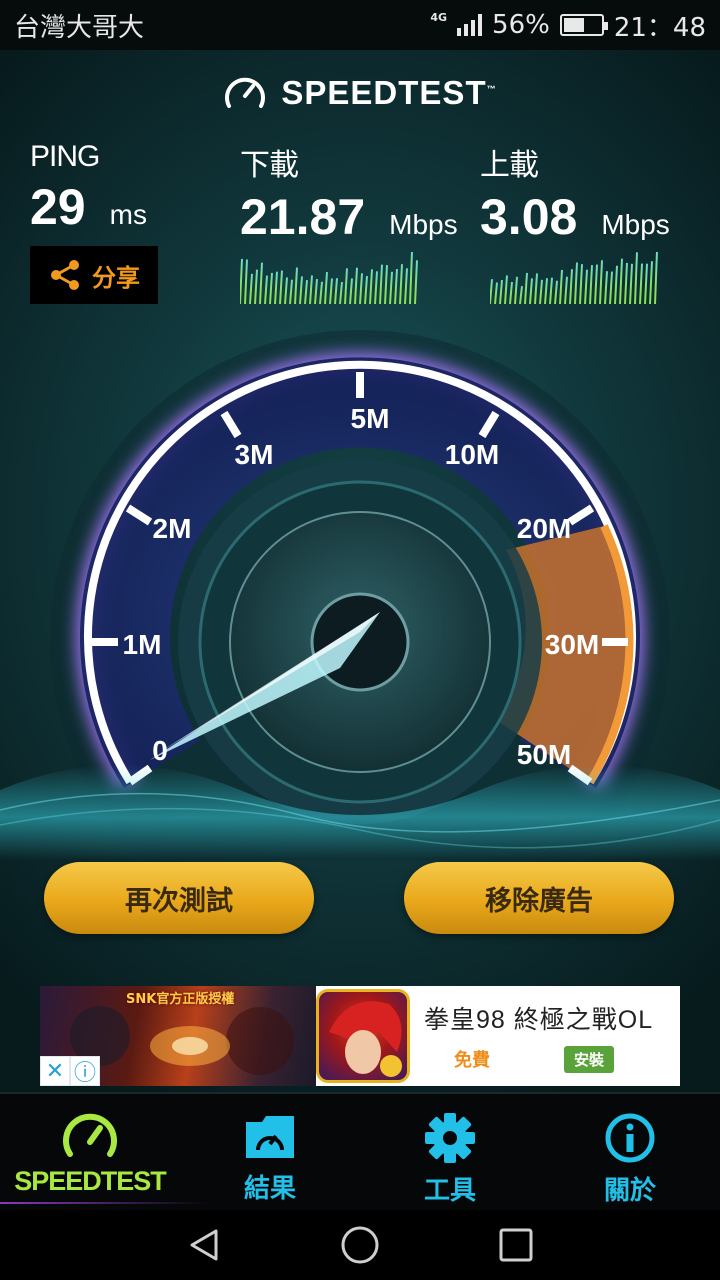  What do you see at coordinates (142, 644) in the screenshot?
I see `tick-label-1m: 1M` at bounding box center [142, 644].